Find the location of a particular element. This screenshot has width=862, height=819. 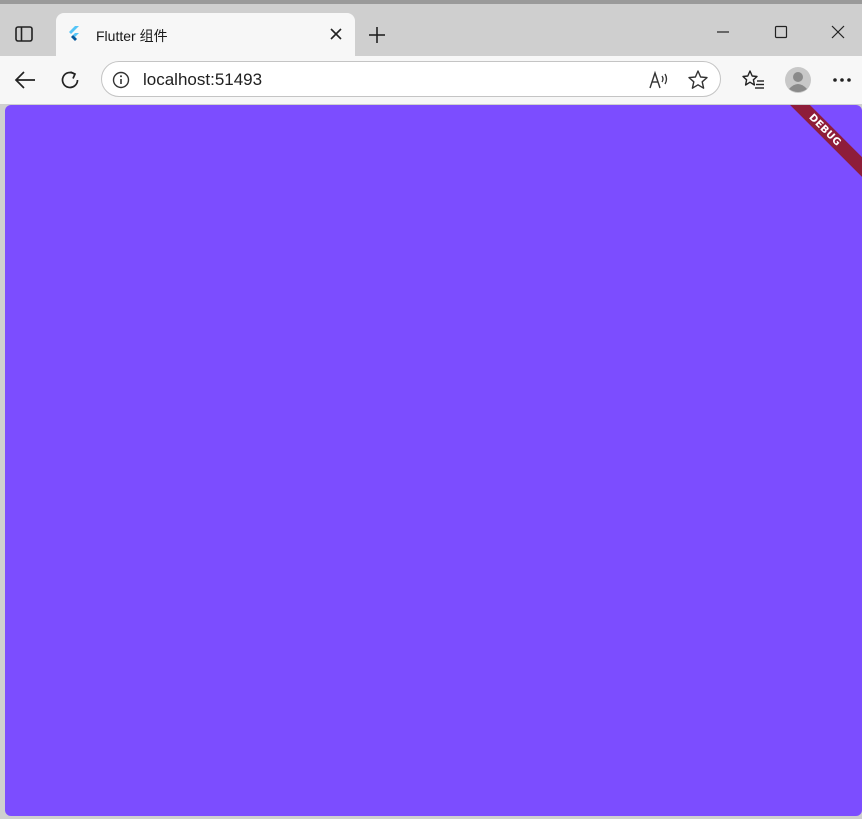

browser-toolbar: localhost:51493 is located at coordinates (431, 80).